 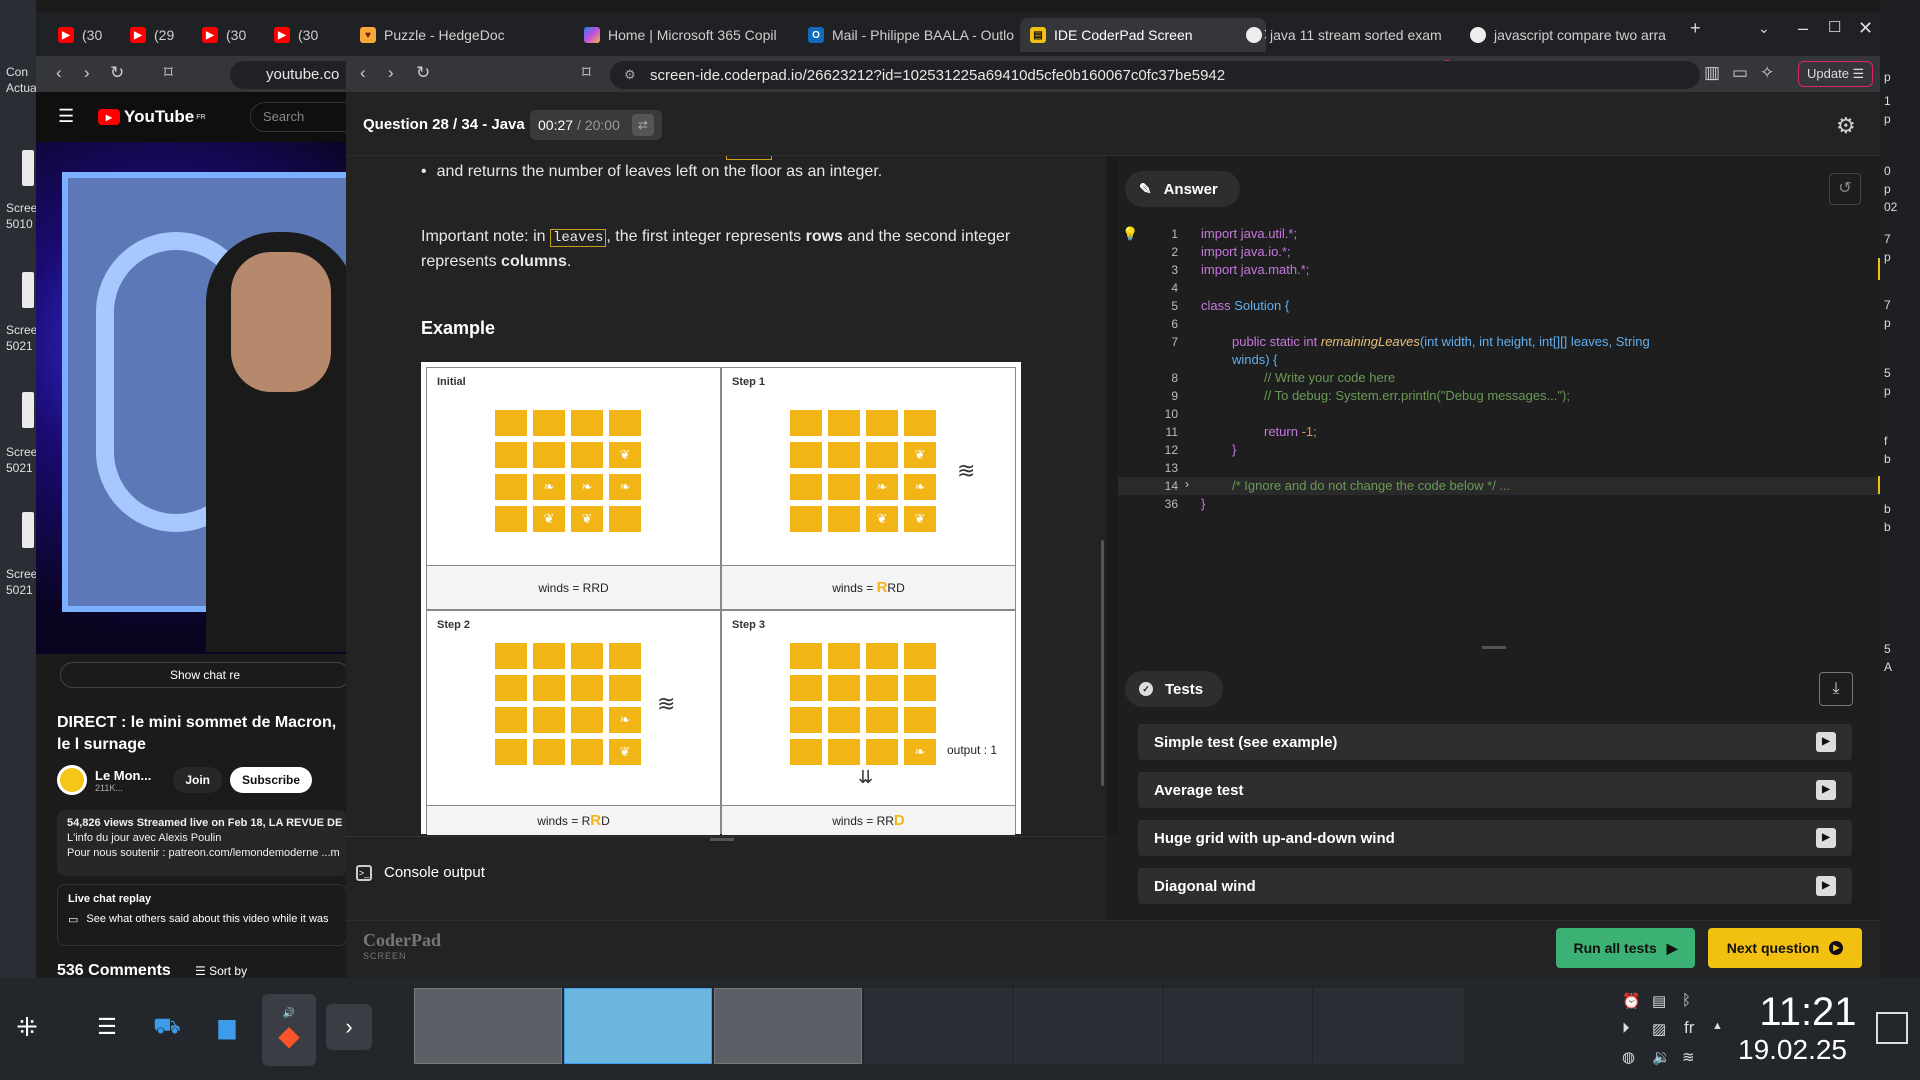 I want to click on tab-list-icon: ⌄, so click(x=1764, y=28).